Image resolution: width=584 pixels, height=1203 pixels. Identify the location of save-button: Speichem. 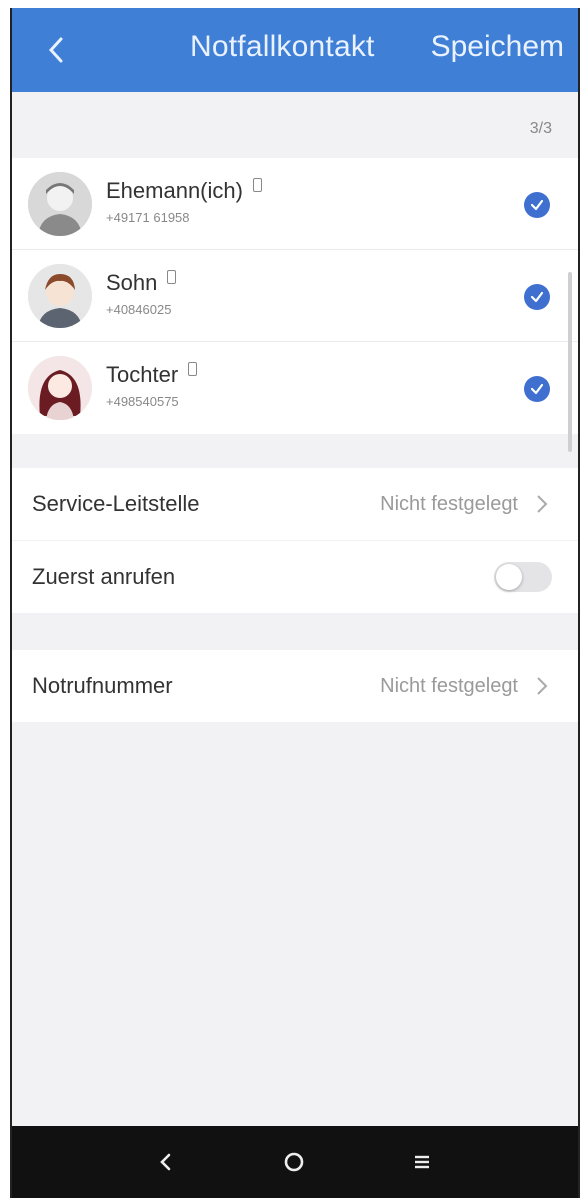
(497, 47).